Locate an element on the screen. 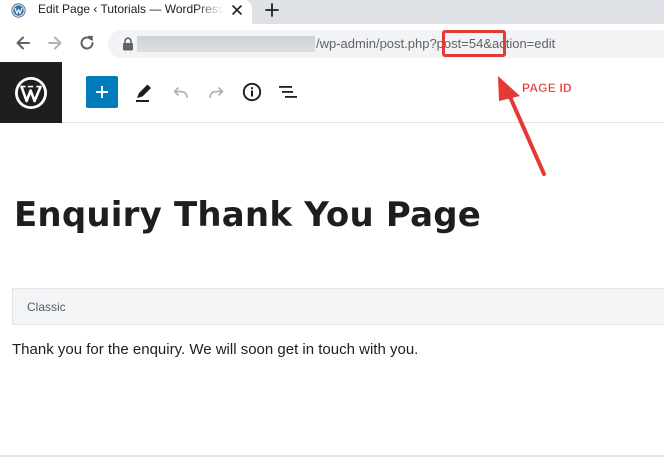 Image resolution: width=664 pixels, height=457 pixels. info-icon is located at coordinates (252, 92).